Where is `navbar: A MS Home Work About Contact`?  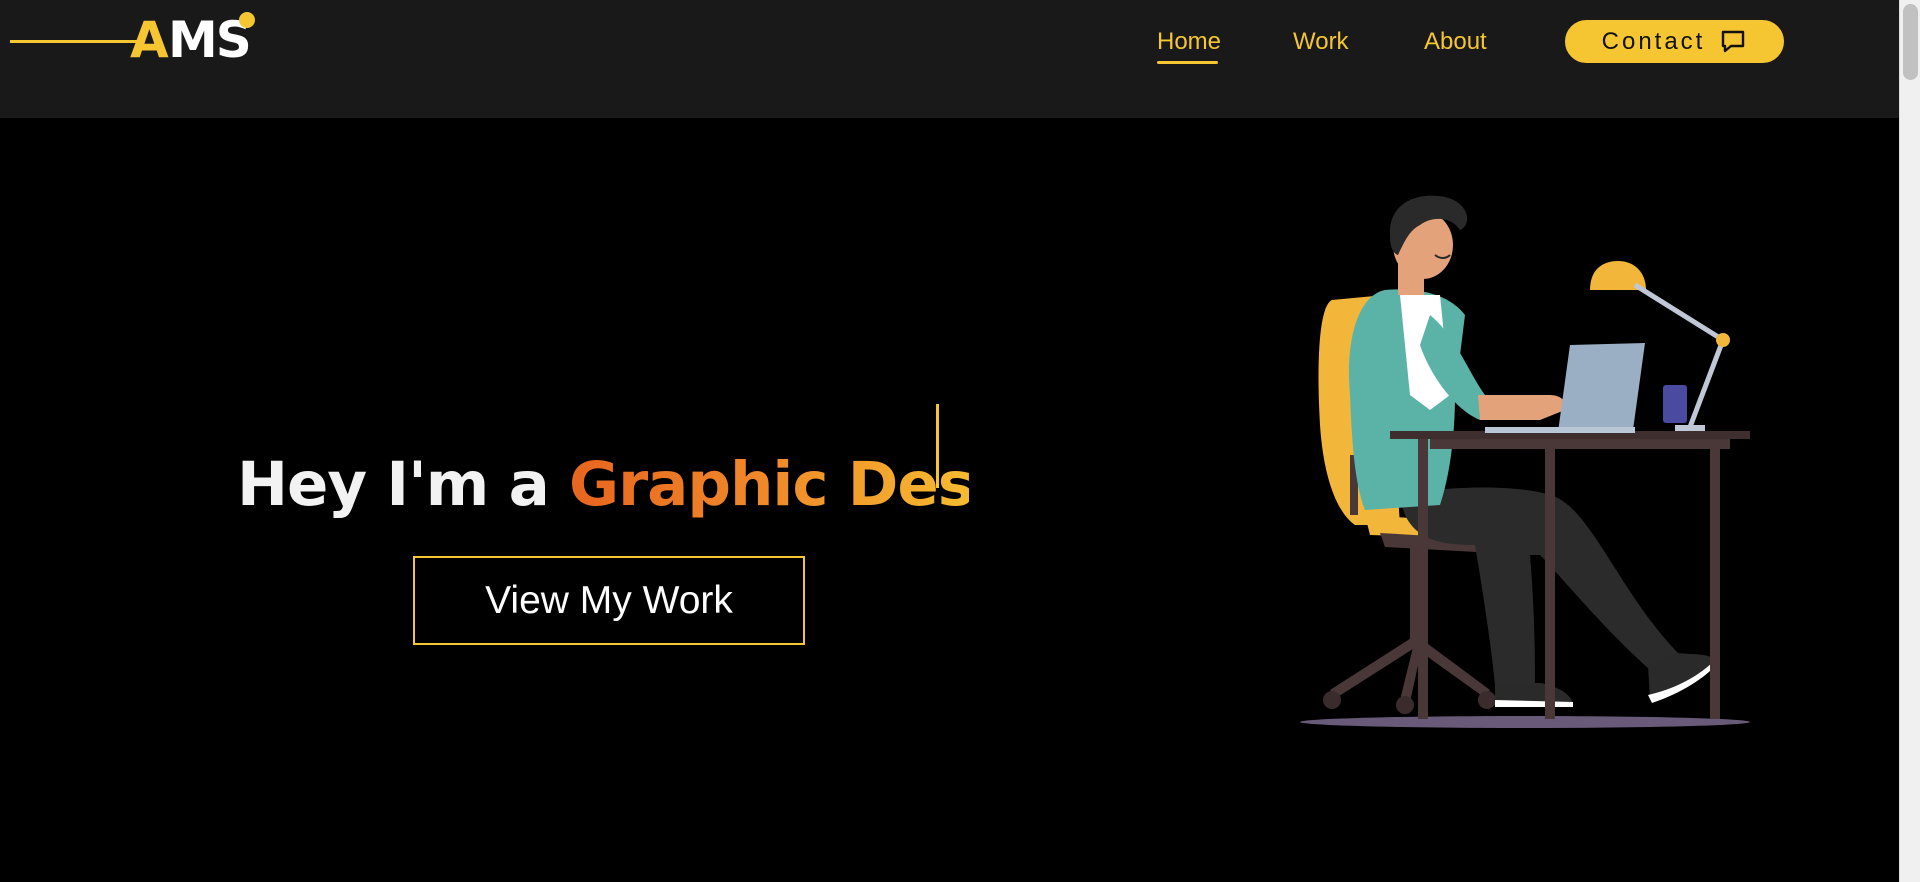
navbar: A MS Home Work About Contact is located at coordinates (949, 59).